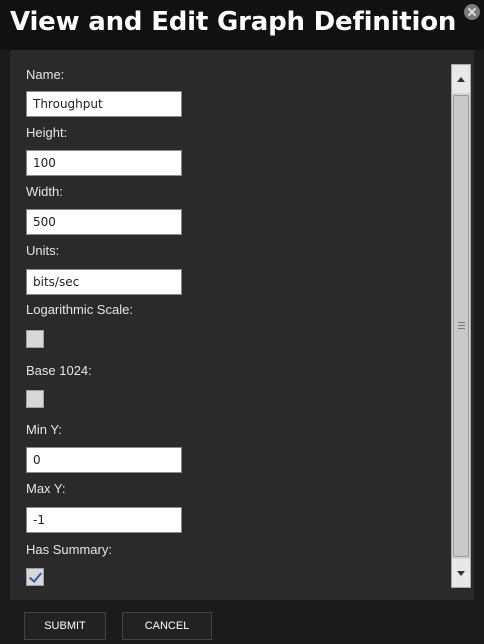 The height and width of the screenshot is (644, 484). Describe the element at coordinates (65, 626) in the screenshot. I see `submit-button: SUBMIT` at that location.